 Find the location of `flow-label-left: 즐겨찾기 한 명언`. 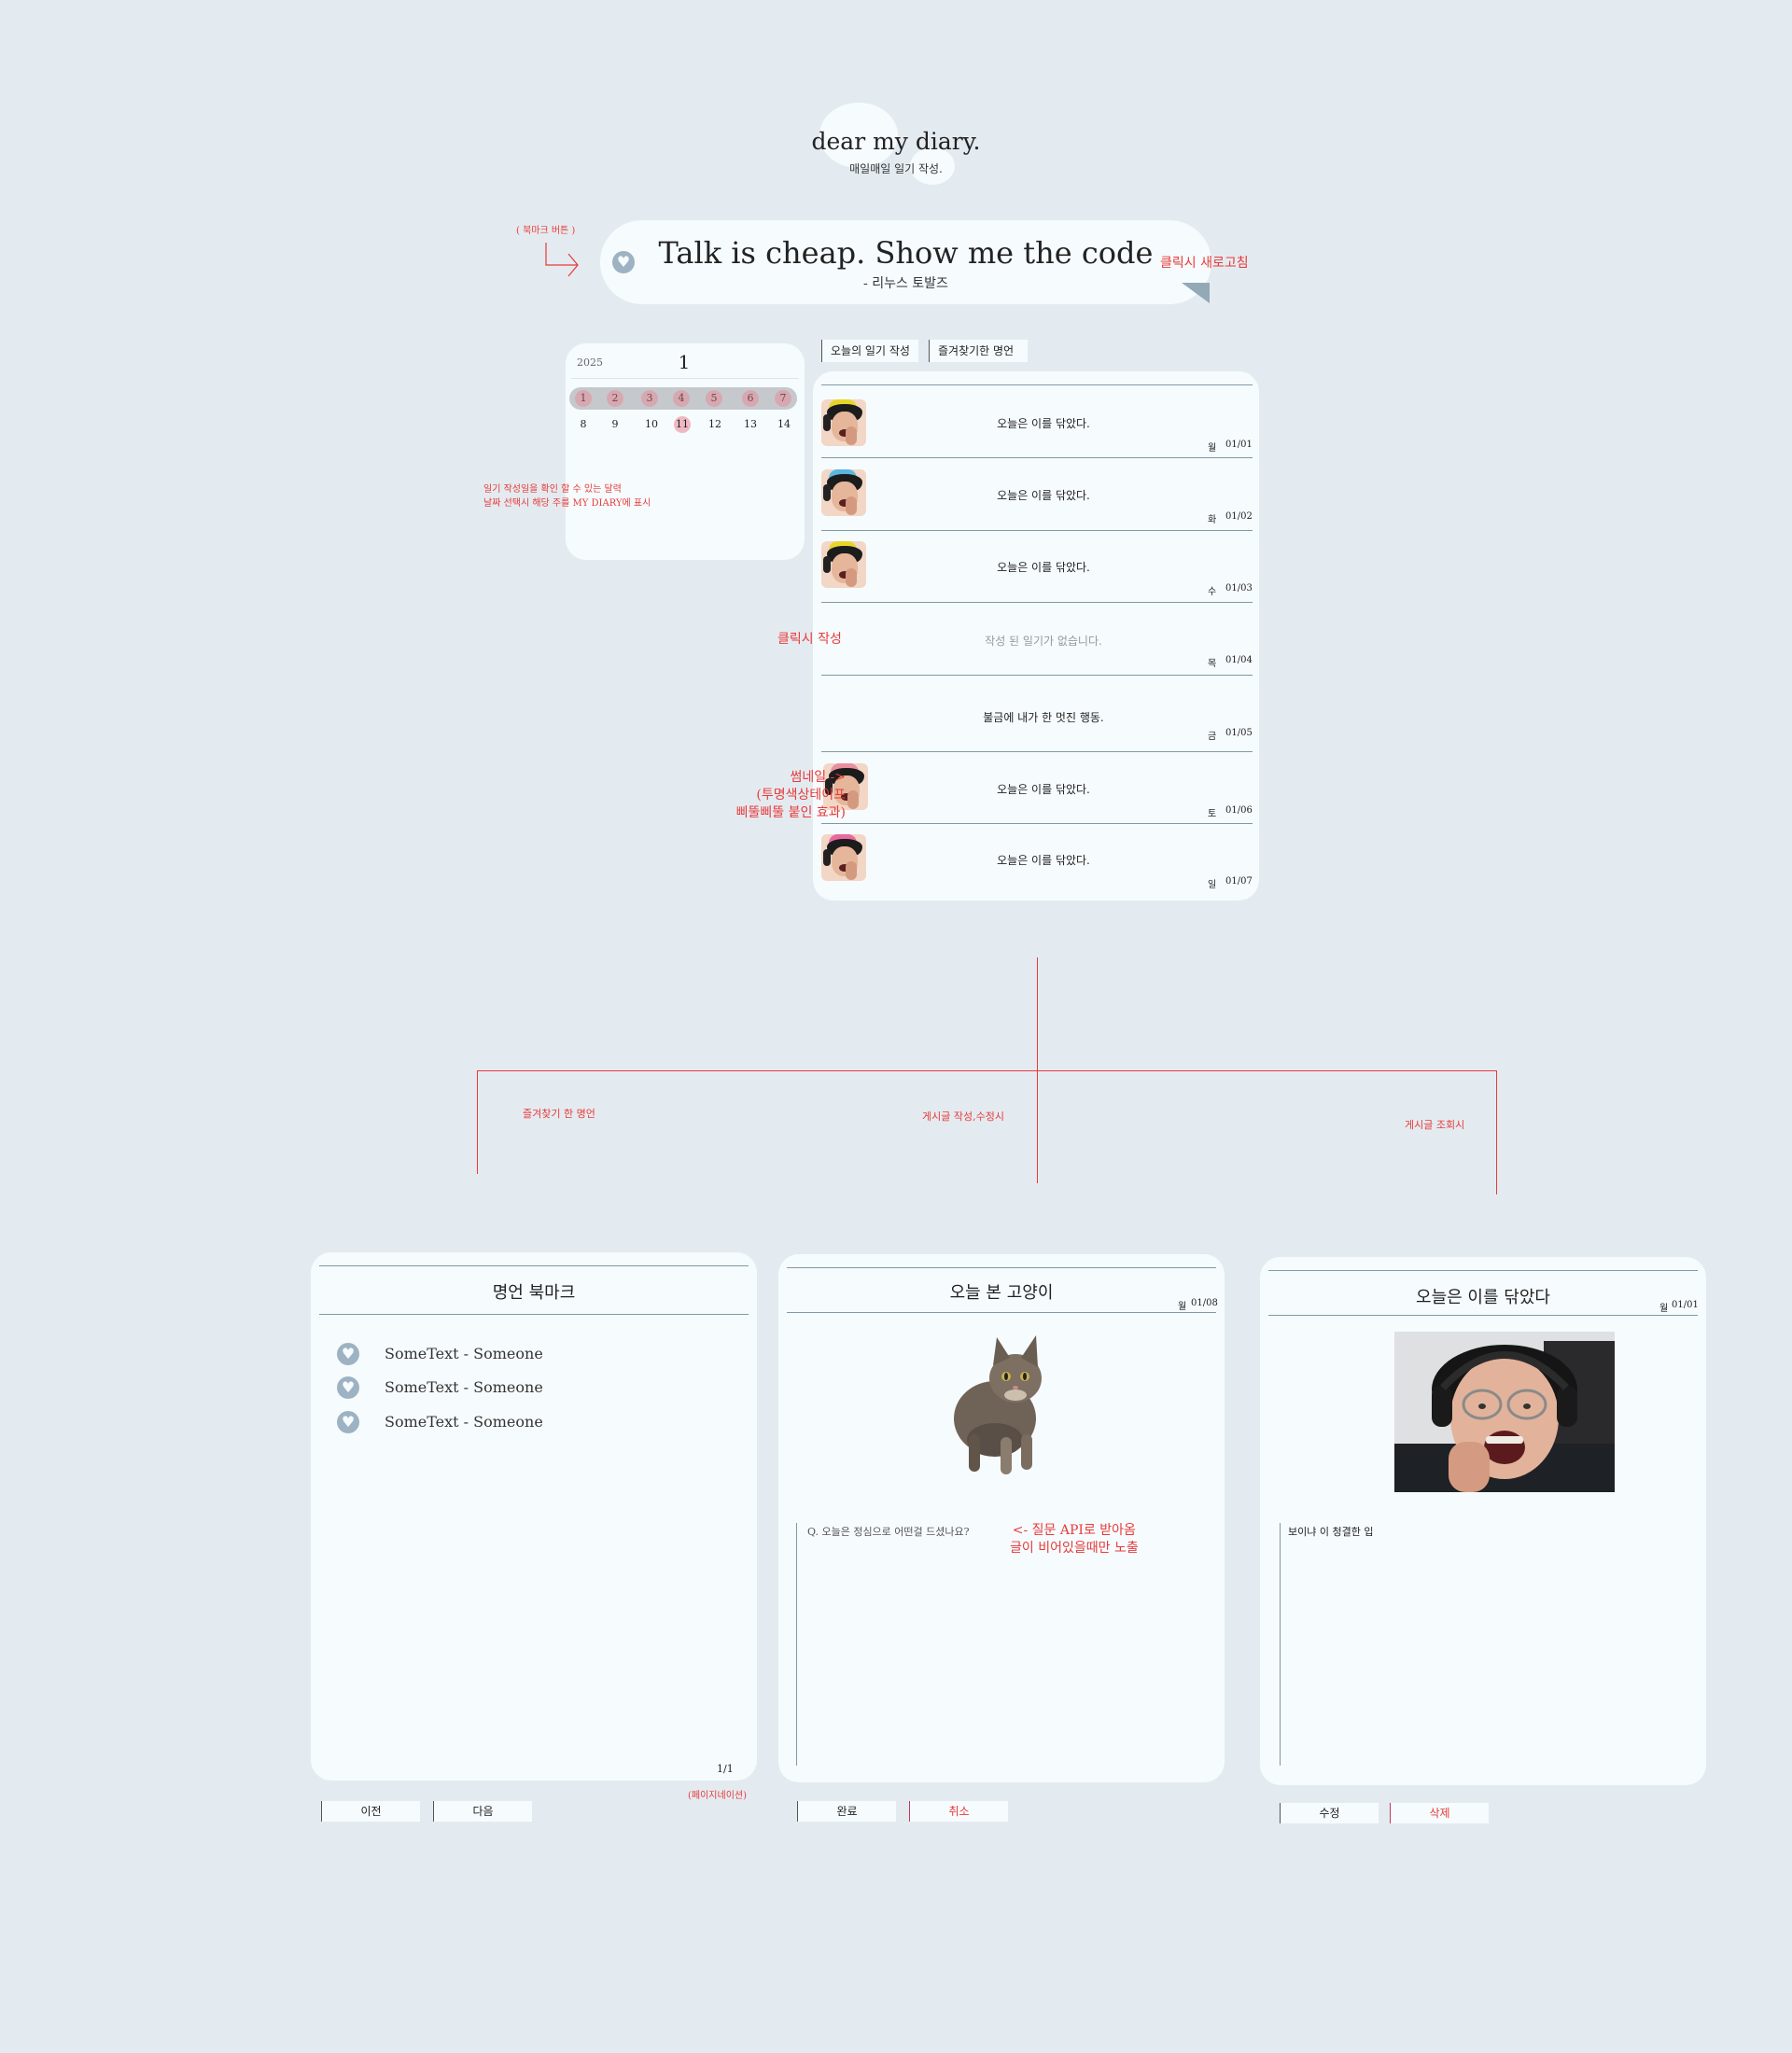

flow-label-left: 즐겨찾기 한 명언 is located at coordinates (559, 1114).